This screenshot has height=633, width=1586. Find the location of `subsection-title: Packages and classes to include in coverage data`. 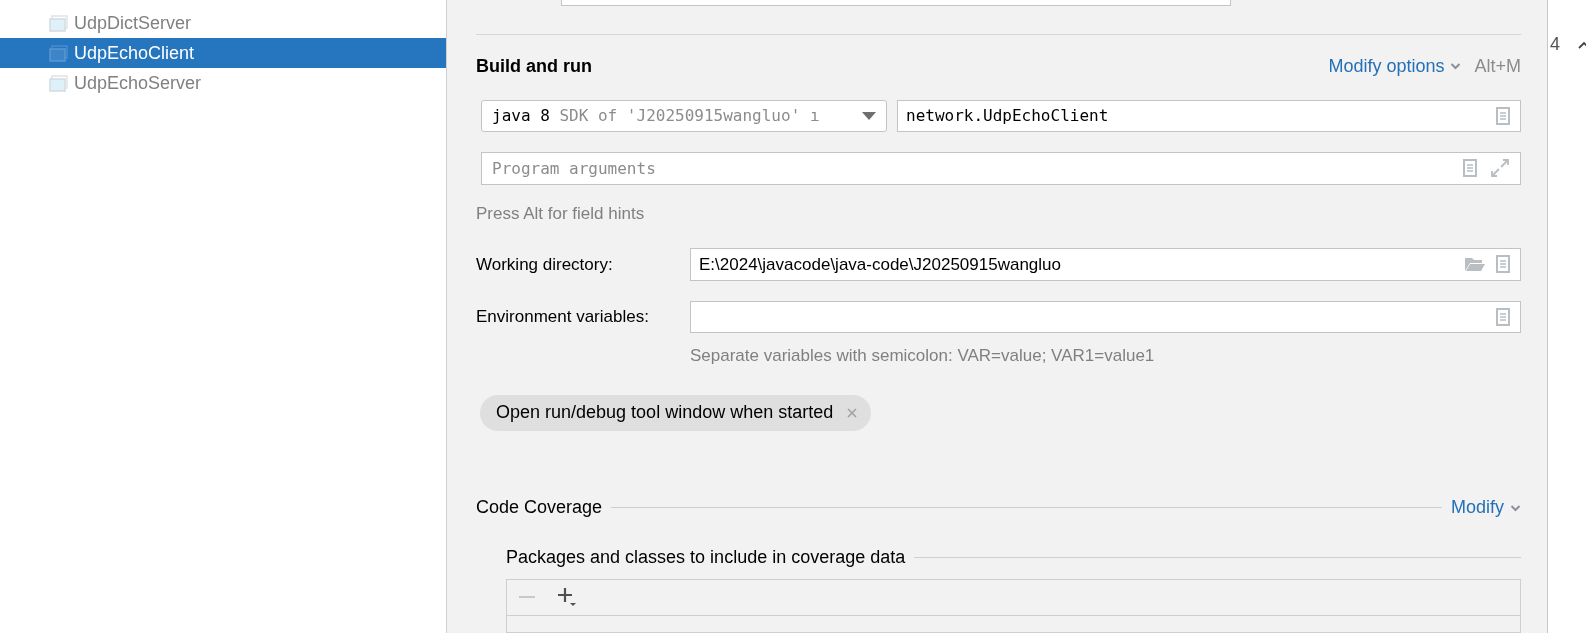

subsection-title: Packages and classes to include in coverage data is located at coordinates (706, 558).